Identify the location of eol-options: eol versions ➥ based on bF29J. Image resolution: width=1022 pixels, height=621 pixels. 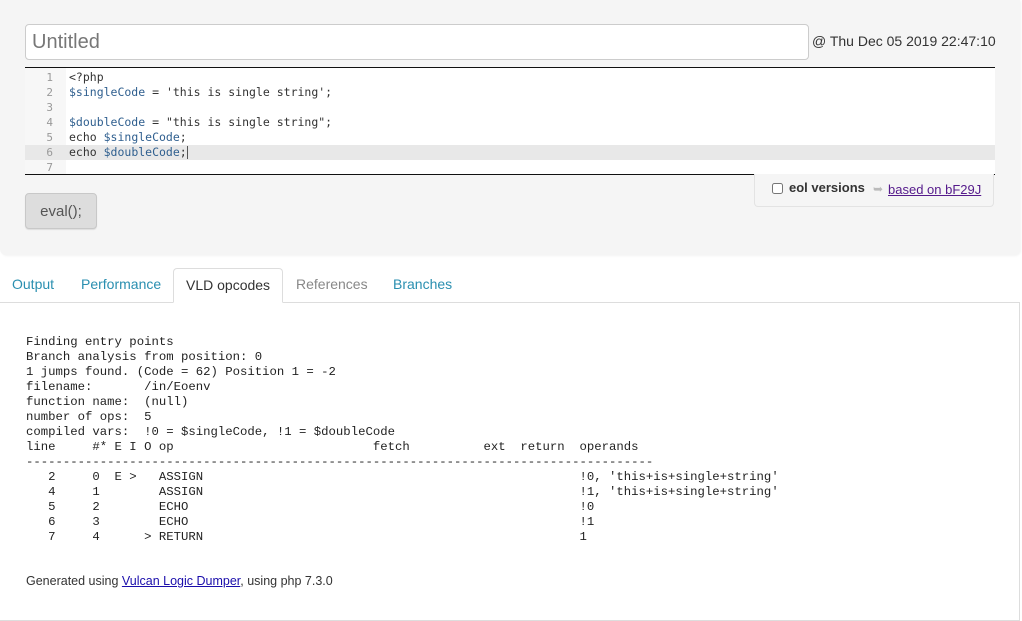
(874, 190).